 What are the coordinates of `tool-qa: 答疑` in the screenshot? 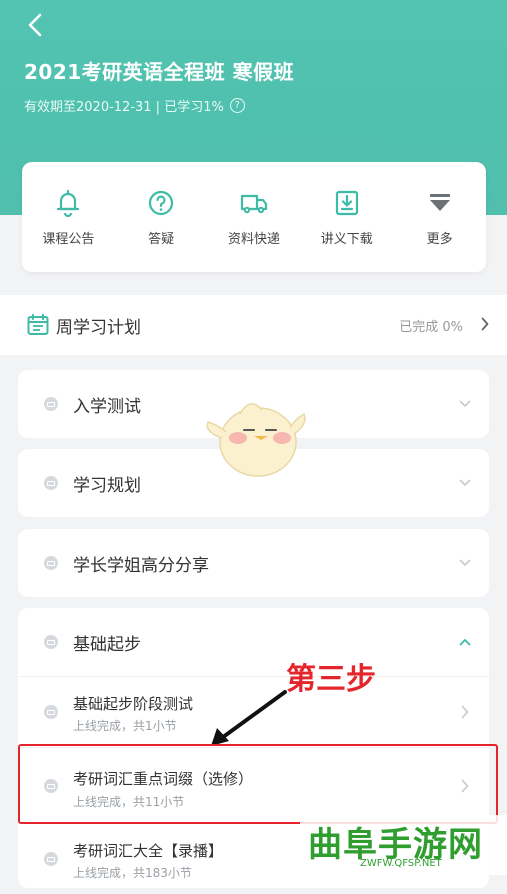 It's located at (161, 217).